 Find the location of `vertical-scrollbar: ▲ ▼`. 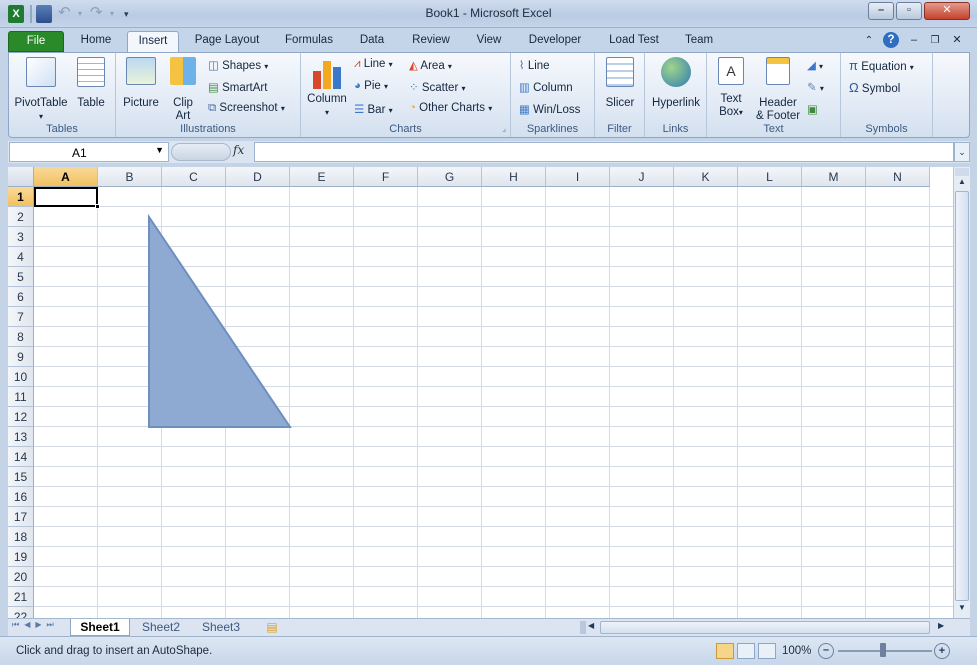

vertical-scrollbar: ▲ ▼ is located at coordinates (961, 392).